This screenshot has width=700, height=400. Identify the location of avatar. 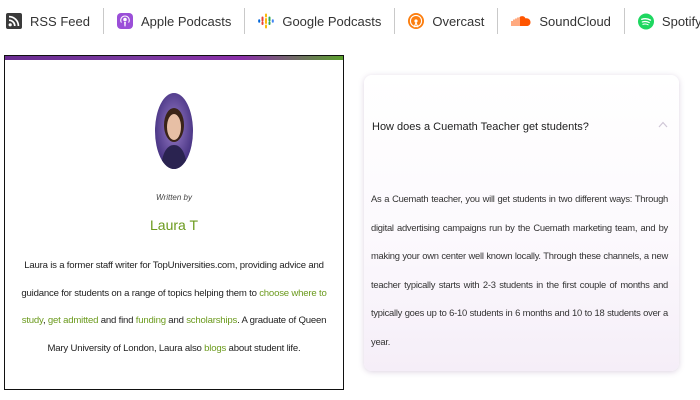
(174, 131).